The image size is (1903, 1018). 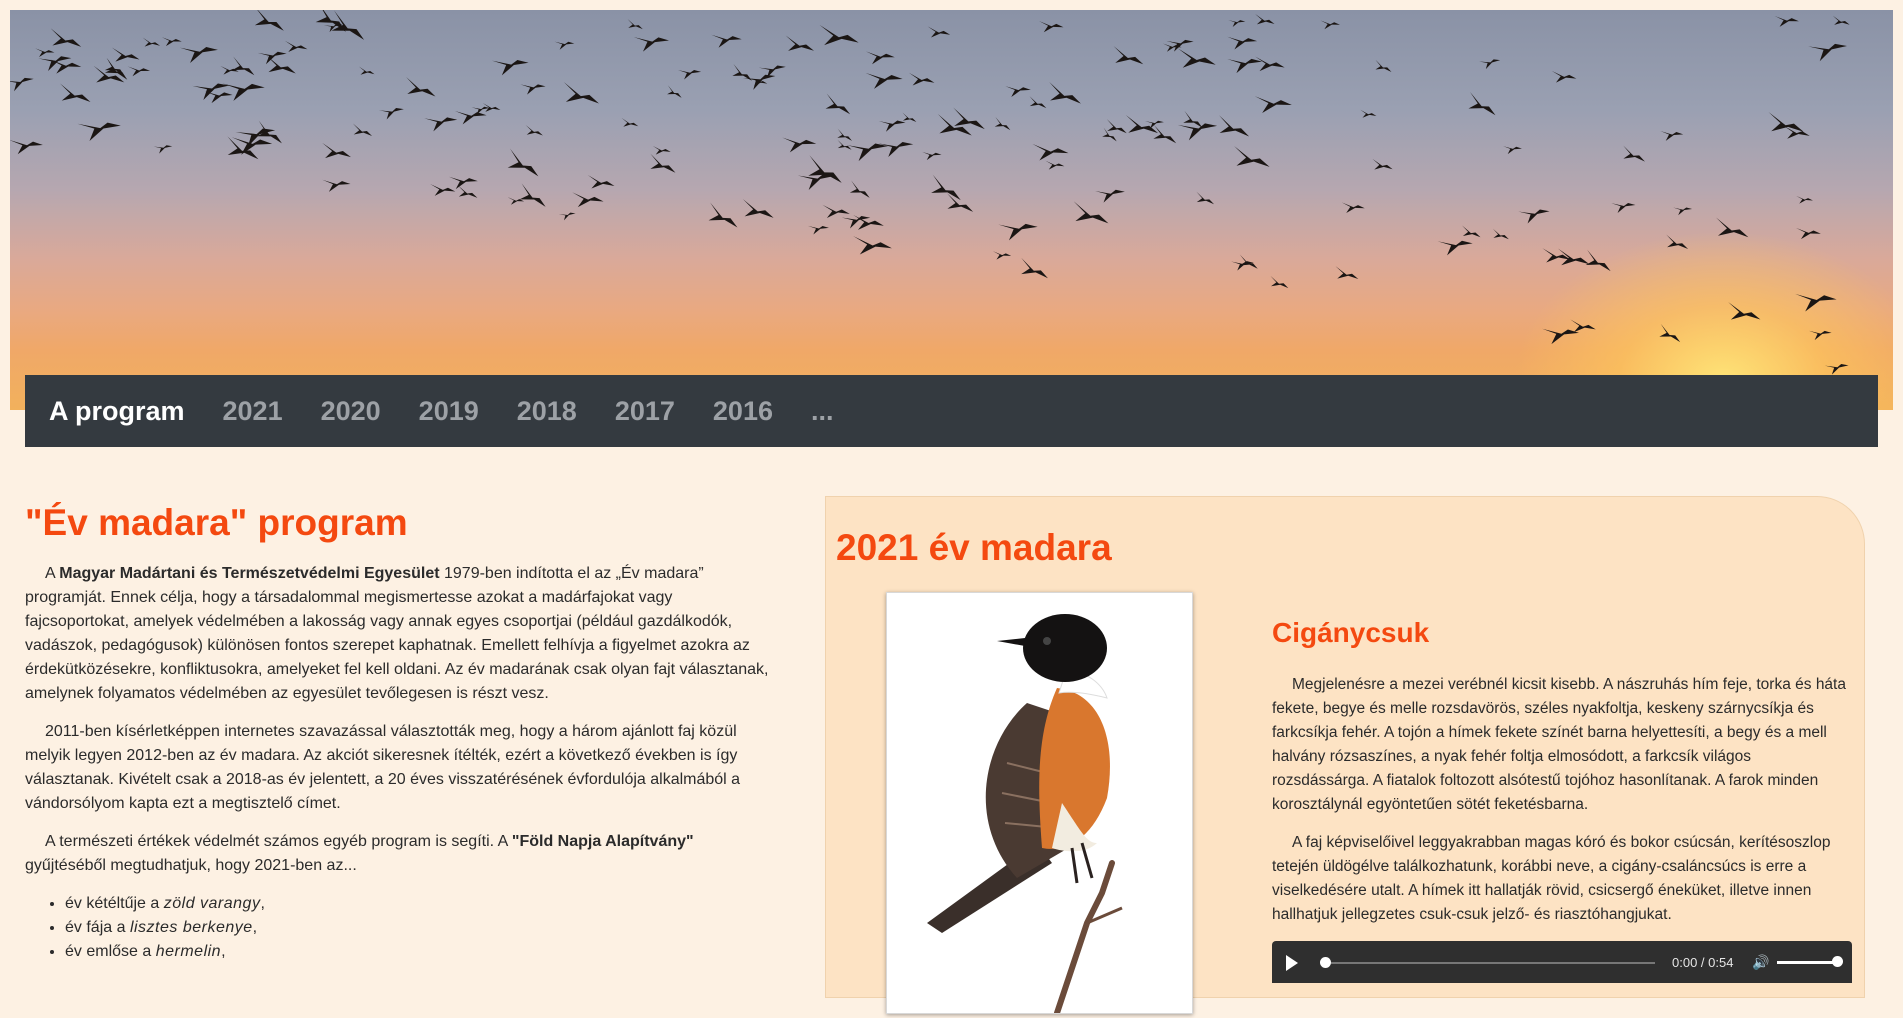 What do you see at coordinates (114, 903) in the screenshot?
I see `list-item-prefix: év kétéltűje a` at bounding box center [114, 903].